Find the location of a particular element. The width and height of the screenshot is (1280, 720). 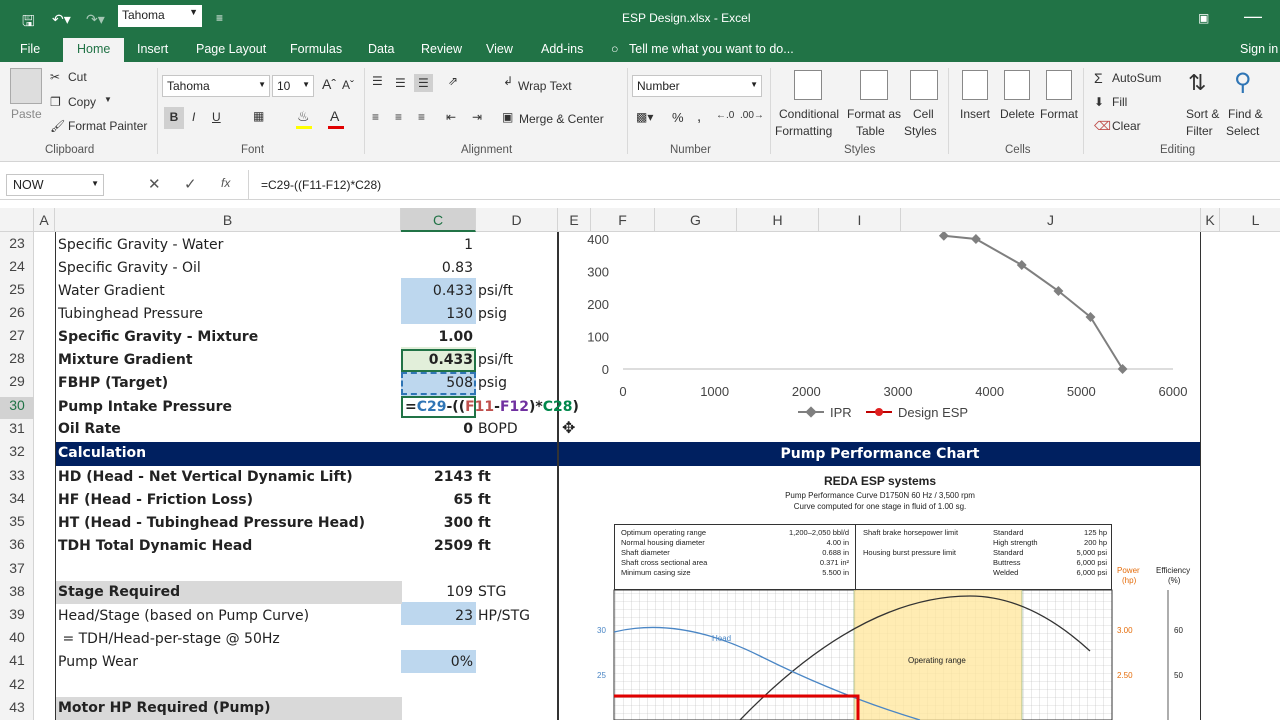

tab-review: Review is located at coordinates (441, 49).